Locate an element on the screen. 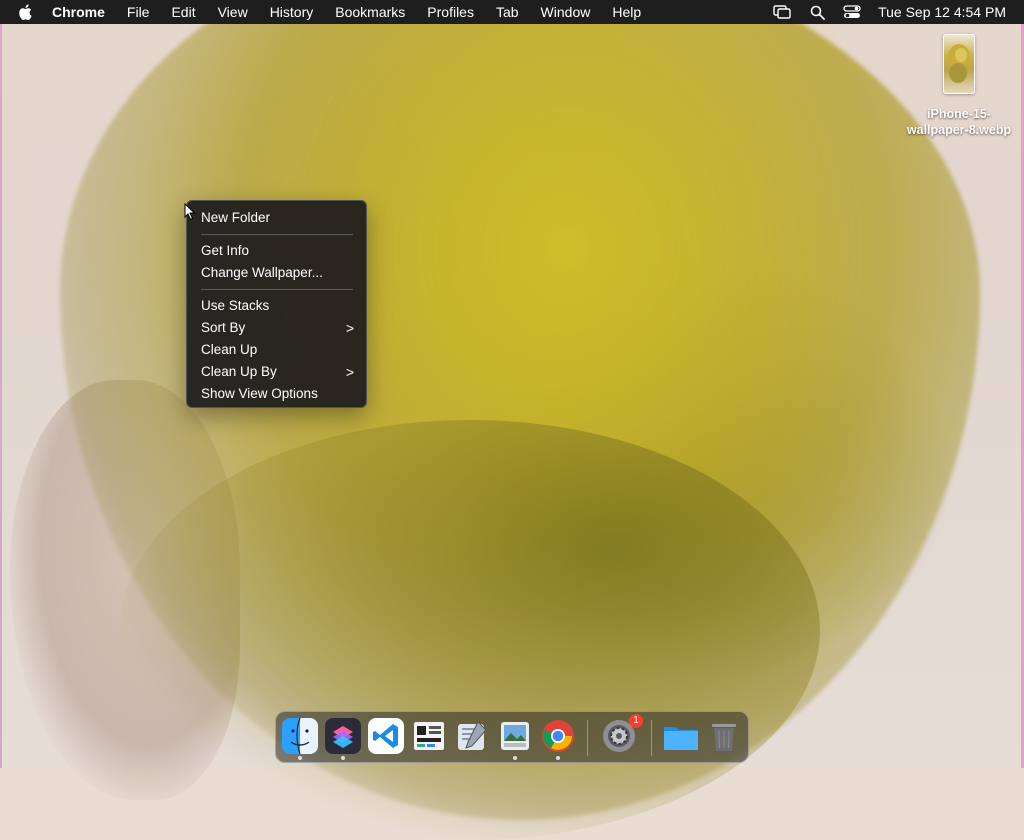 The image size is (1024, 840). apple-menu-icon is located at coordinates (27, 12).